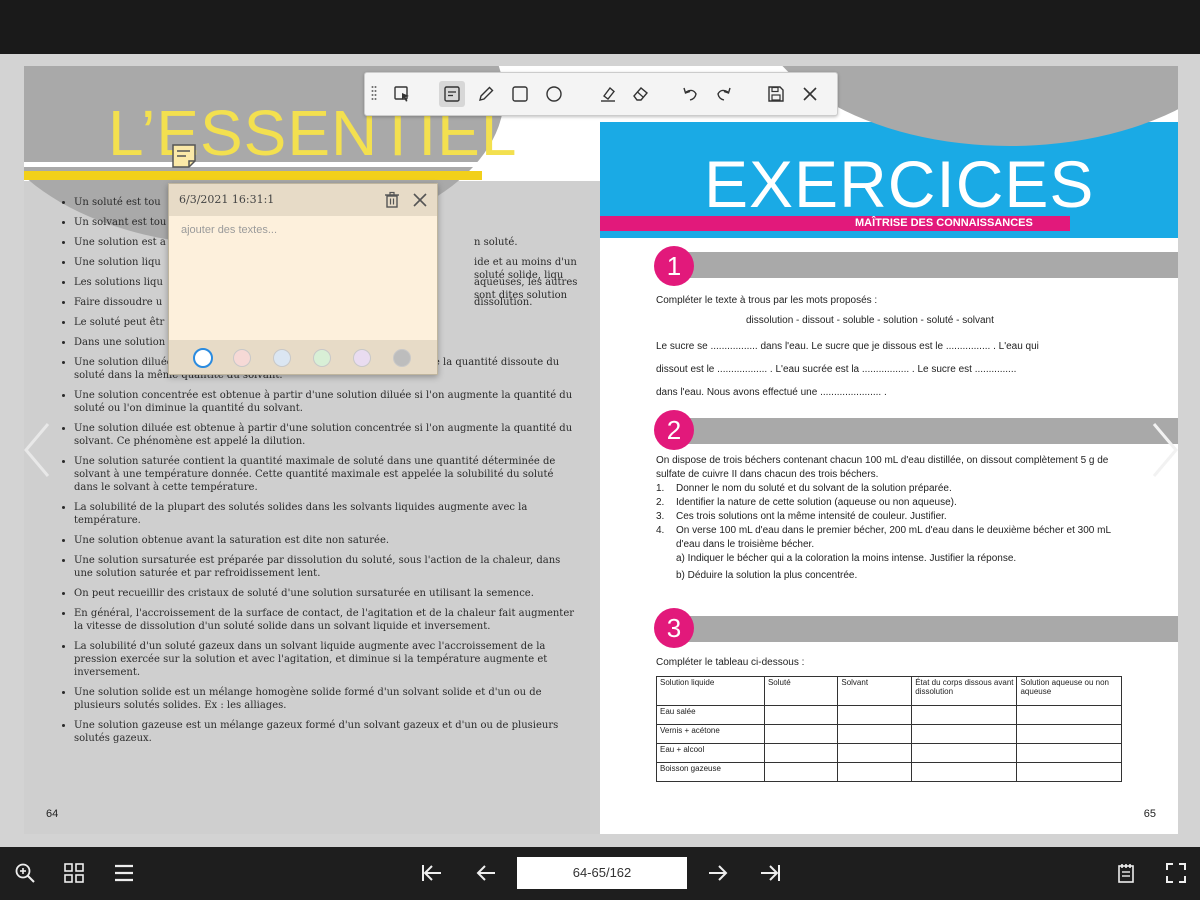 This screenshot has width=1200, height=900. I want to click on last-page-button, so click(770, 873).